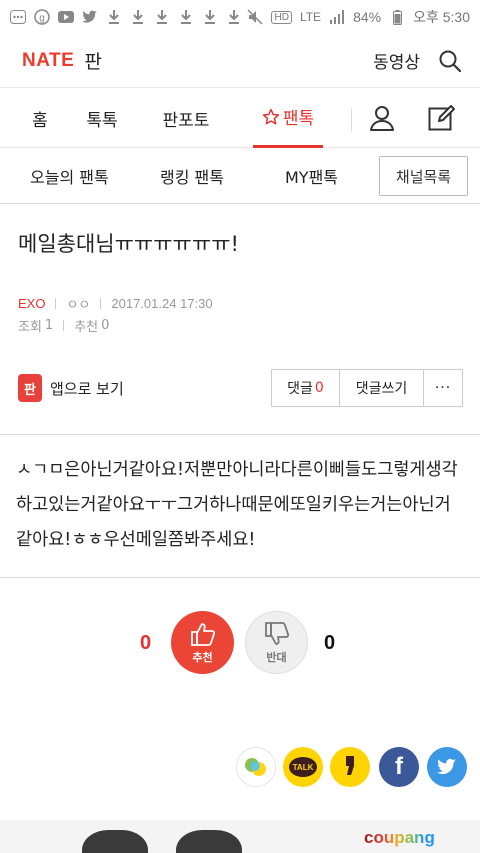 This screenshot has height=853, width=480. What do you see at coordinates (240, 118) in the screenshot?
I see `main-nav: 홈 톡톡 판포토 팬톡` at bounding box center [240, 118].